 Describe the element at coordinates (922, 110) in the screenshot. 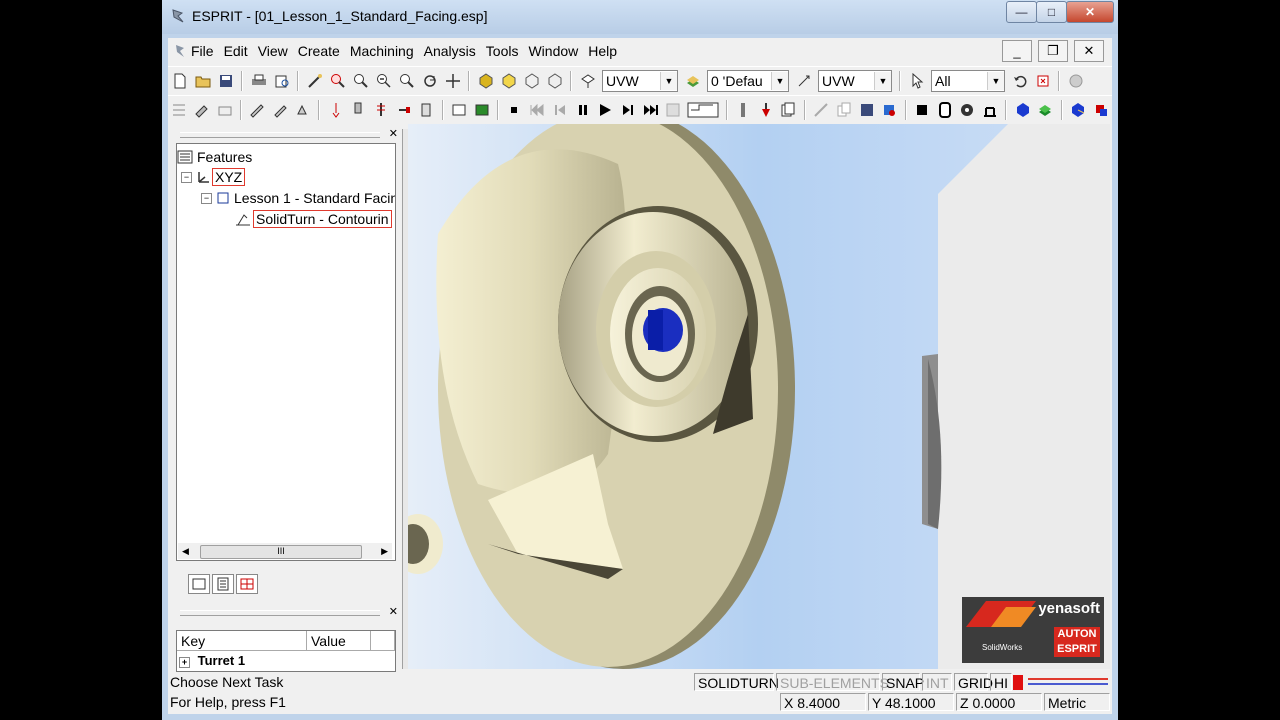

I see `solid-tools-icon` at that location.